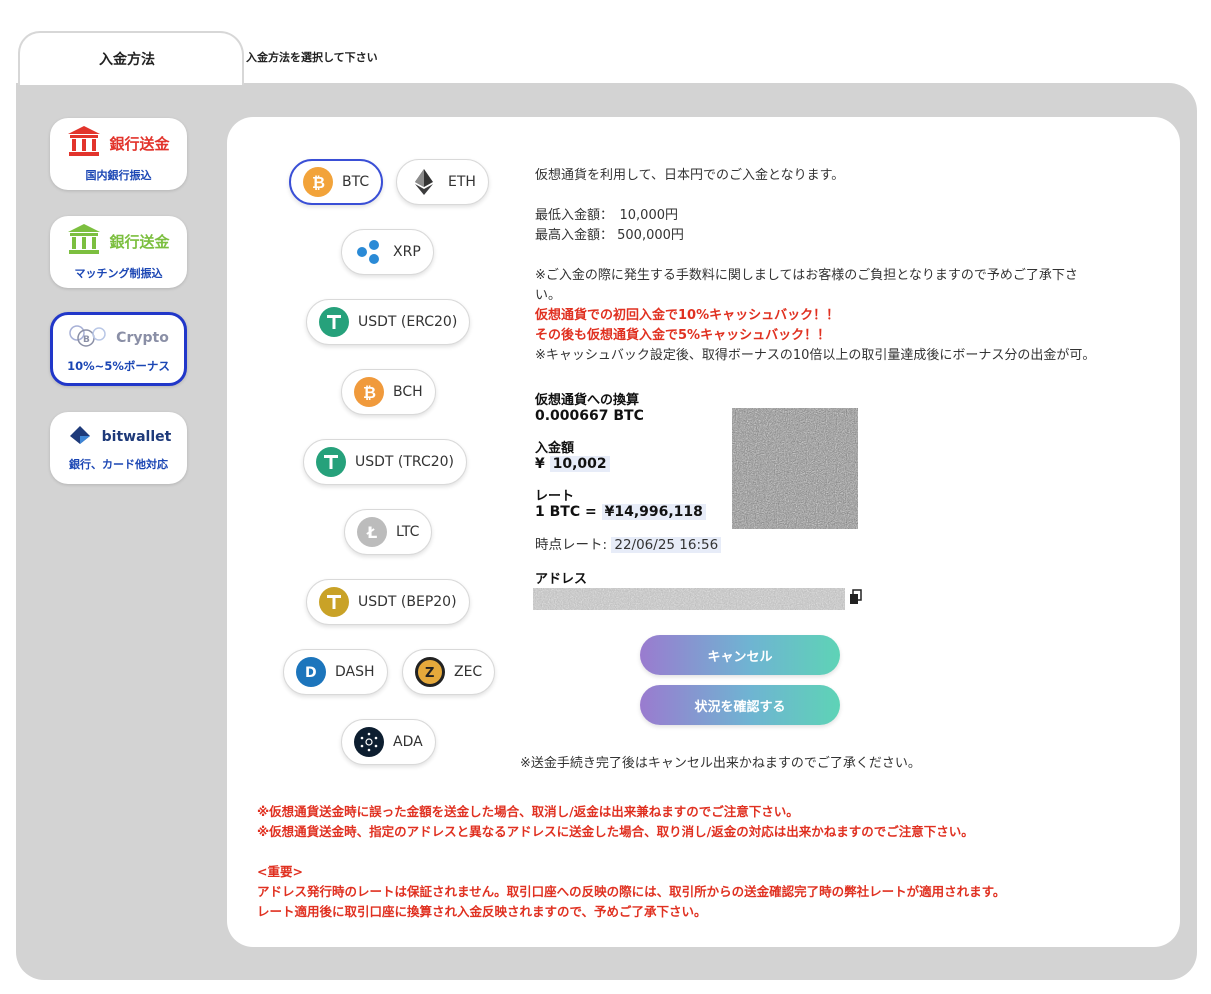 The image size is (1211, 994). What do you see at coordinates (118, 464) in the screenshot?
I see `method-sub: 銀行、カード他対応` at bounding box center [118, 464].